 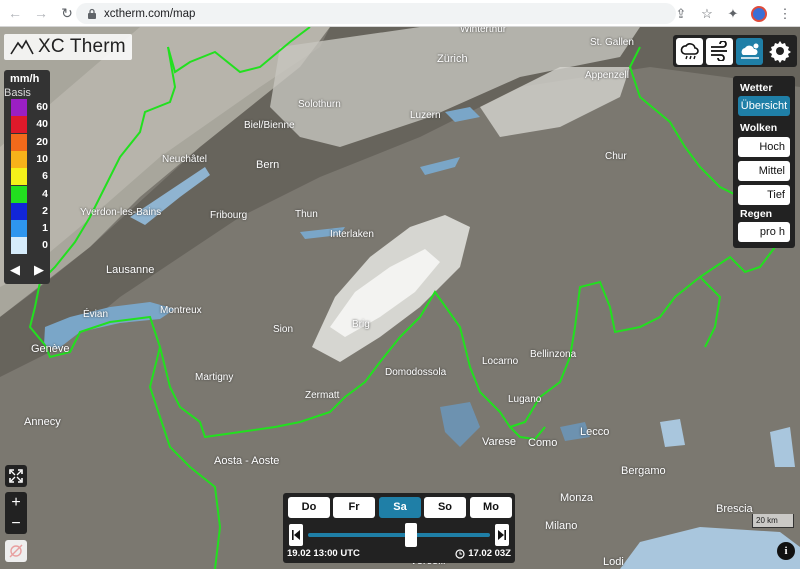 I want to click on settings-button, so click(x=779, y=51).